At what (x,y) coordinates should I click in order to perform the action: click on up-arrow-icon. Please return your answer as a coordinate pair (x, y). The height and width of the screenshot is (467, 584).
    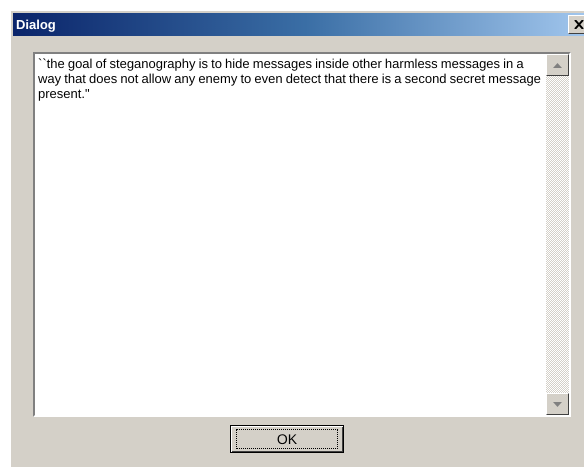
    Looking at the image, I should click on (557, 65).